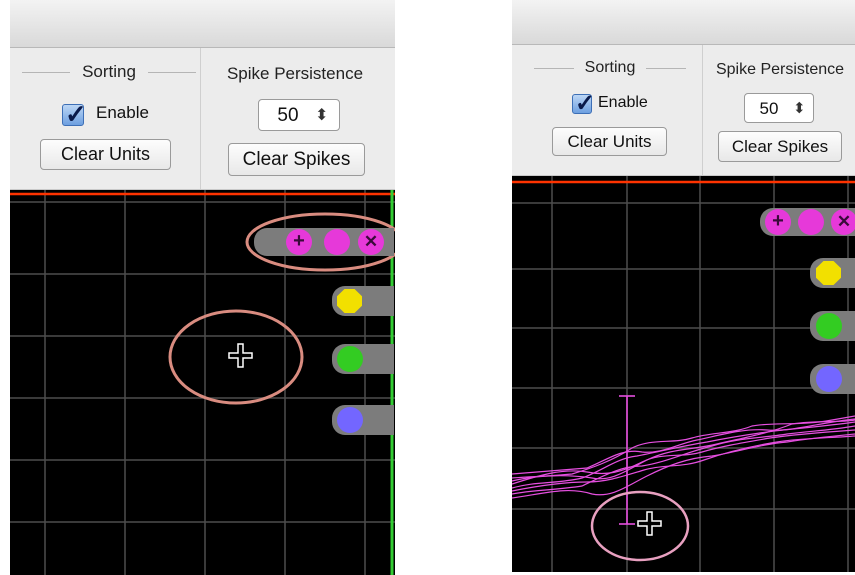 The image size is (855, 575). I want to click on waveform, so click(683, 460).